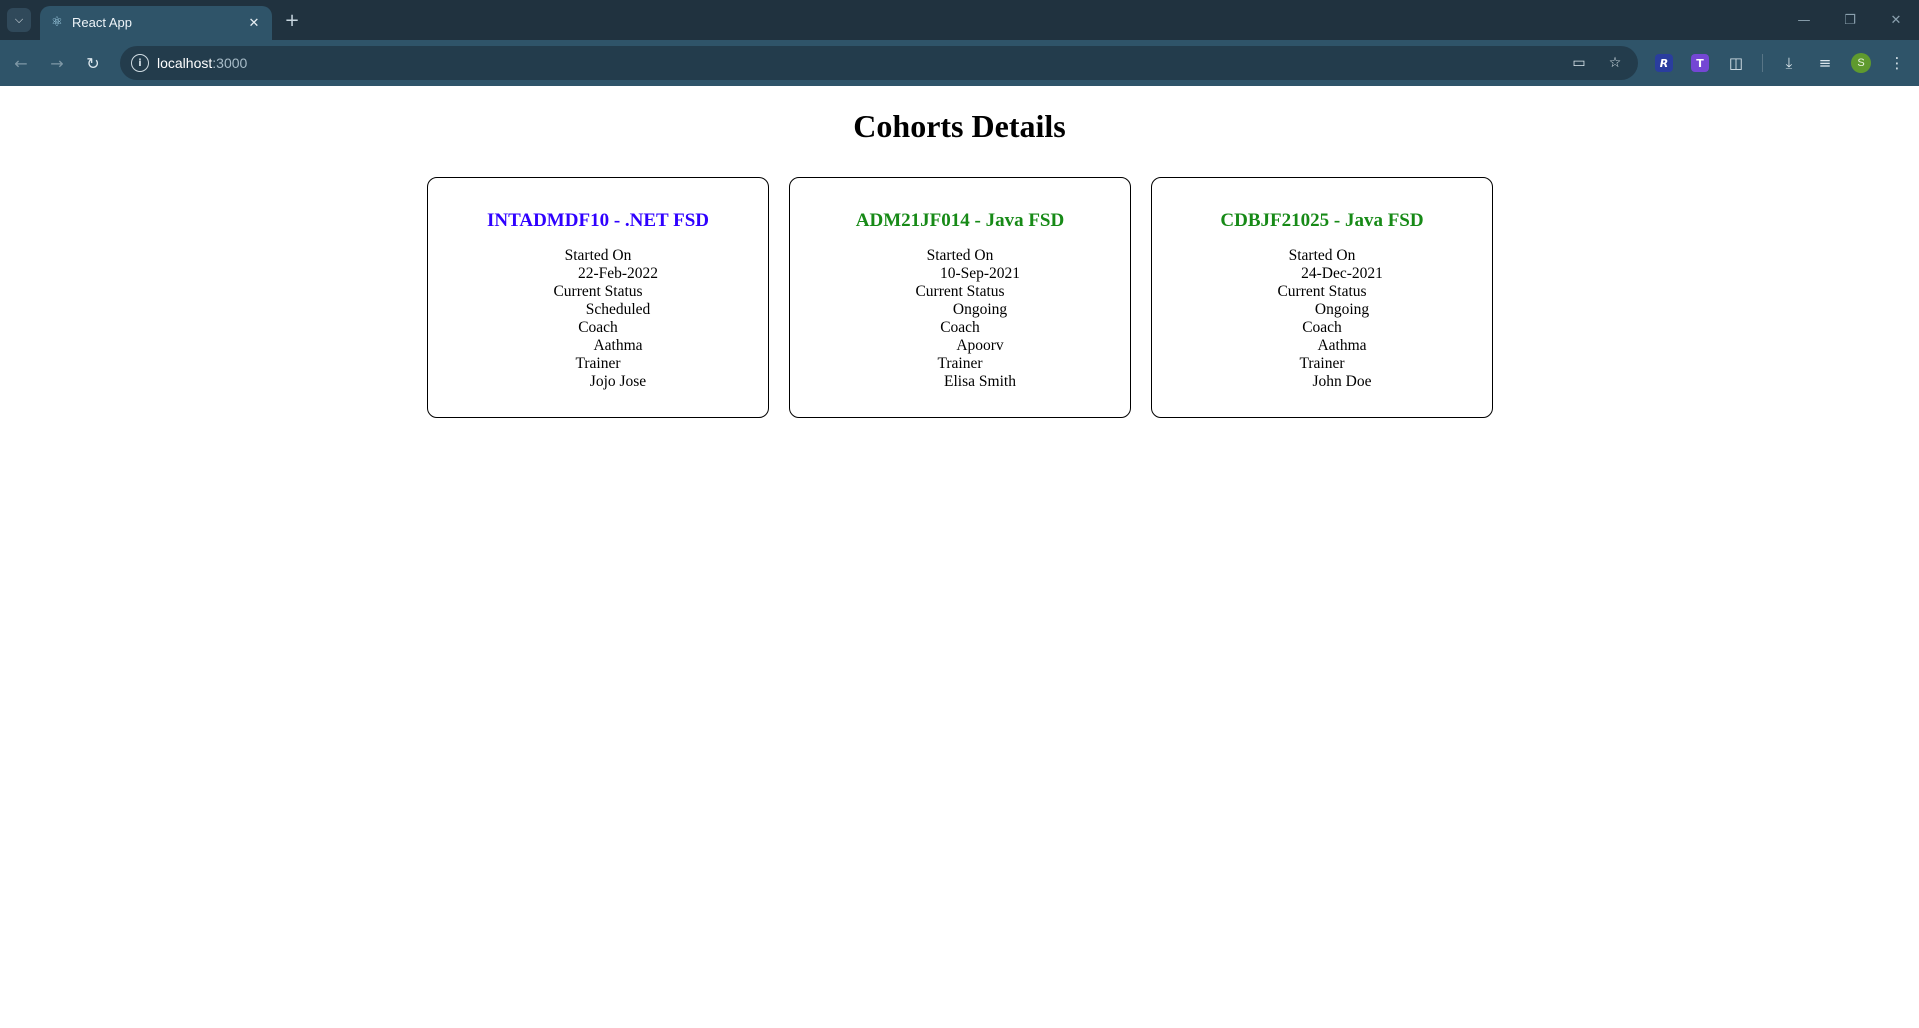 The height and width of the screenshot is (1028, 1919). I want to click on coach-value: Apoorv, so click(980, 345).